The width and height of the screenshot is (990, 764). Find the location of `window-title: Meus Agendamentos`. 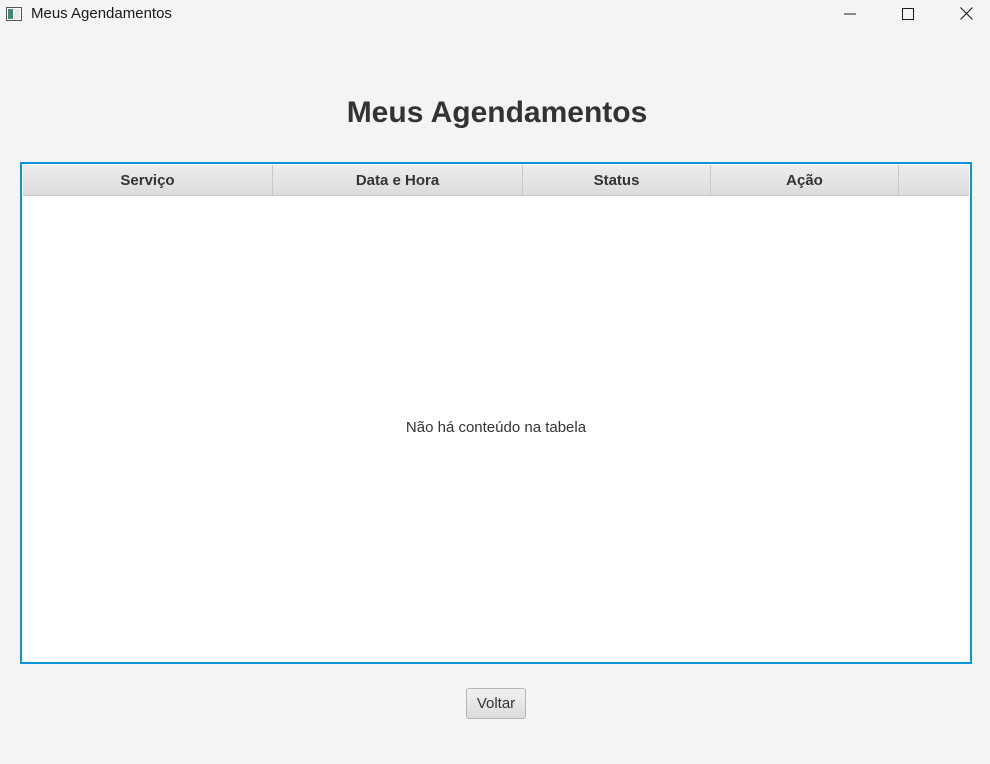

window-title: Meus Agendamentos is located at coordinates (101, 13).